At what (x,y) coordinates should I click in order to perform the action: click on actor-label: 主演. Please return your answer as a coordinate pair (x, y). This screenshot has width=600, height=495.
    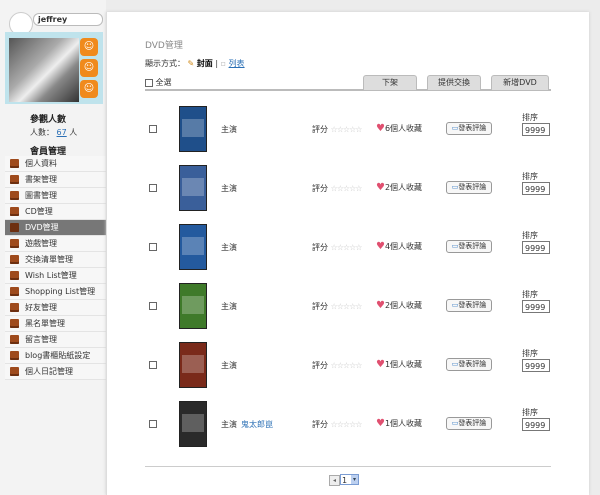
    Looking at the image, I should click on (229, 129).